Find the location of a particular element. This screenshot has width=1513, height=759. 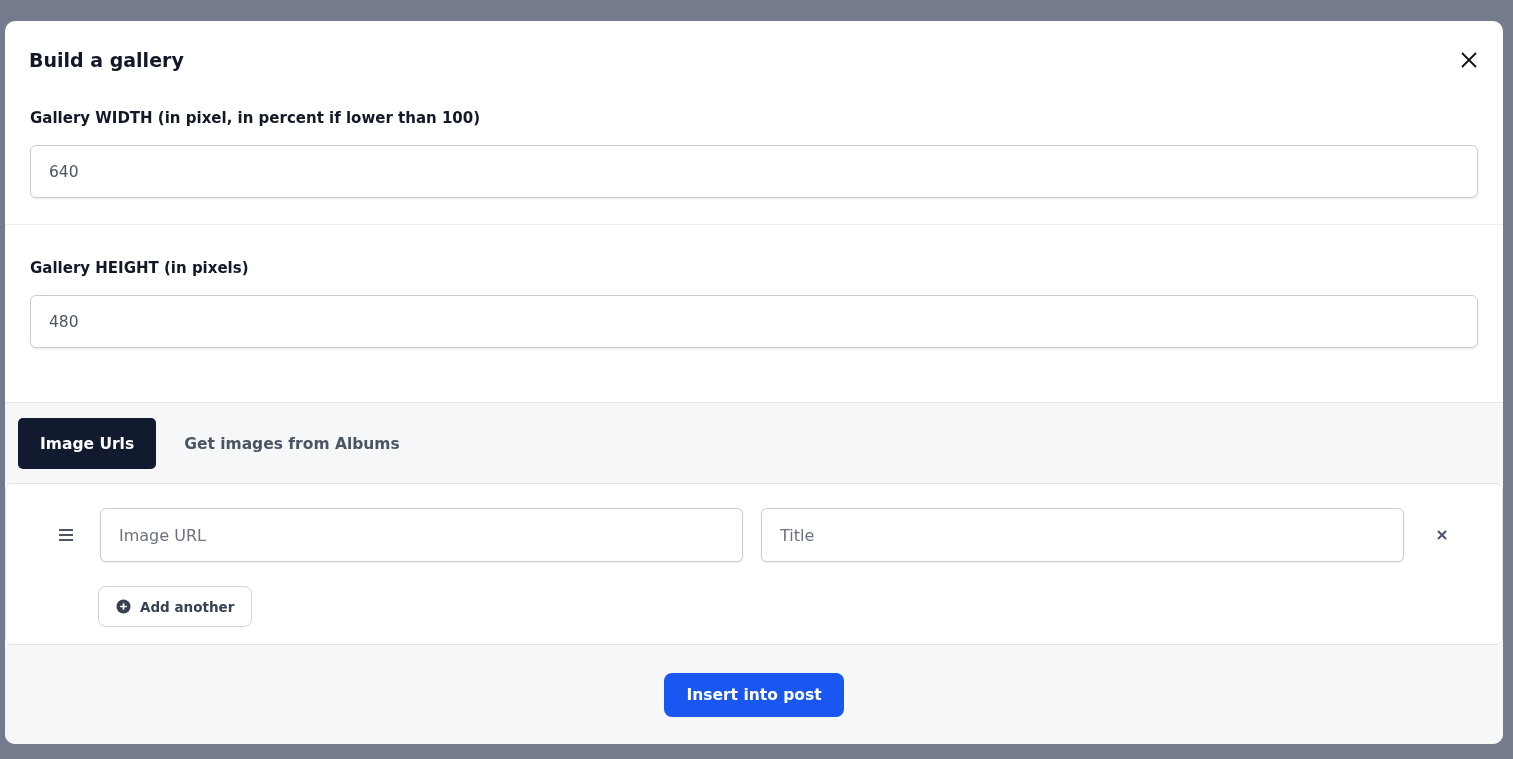

drag-handle-icon is located at coordinates (66, 535).